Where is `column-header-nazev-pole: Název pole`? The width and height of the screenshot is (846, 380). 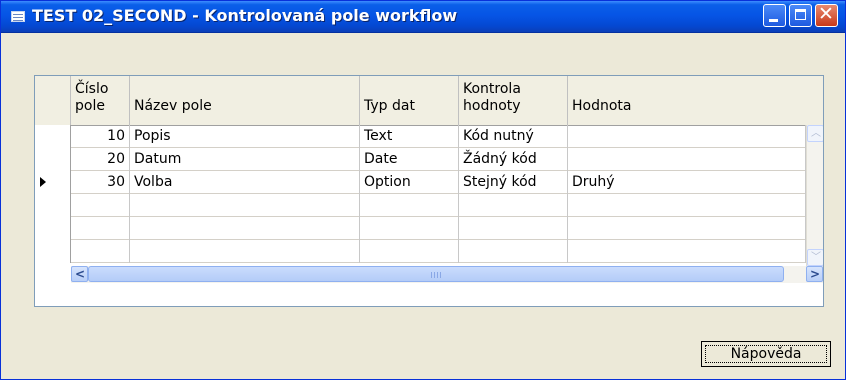
column-header-nazev-pole: Název pole is located at coordinates (245, 100).